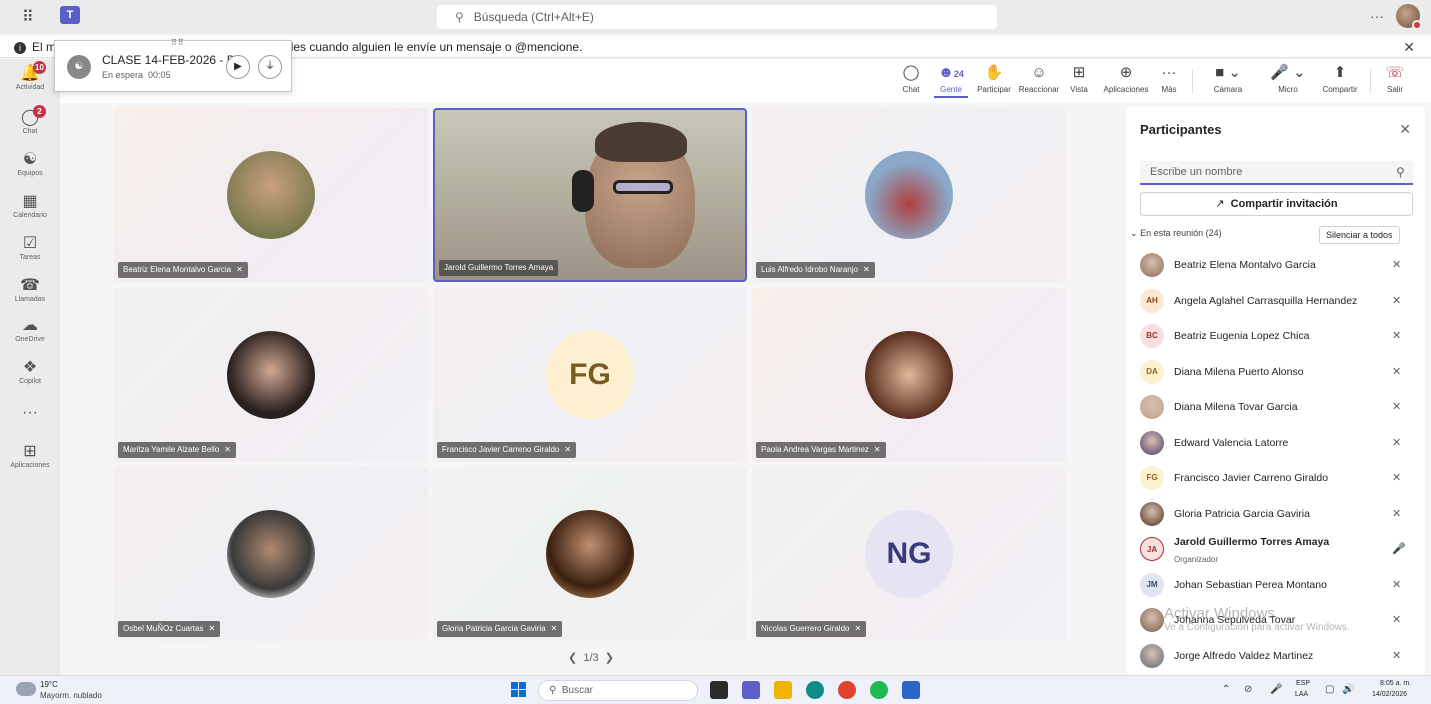 This screenshot has height=704, width=1431. I want to click on chevron-up-icon: ⌃, so click(1226, 689).